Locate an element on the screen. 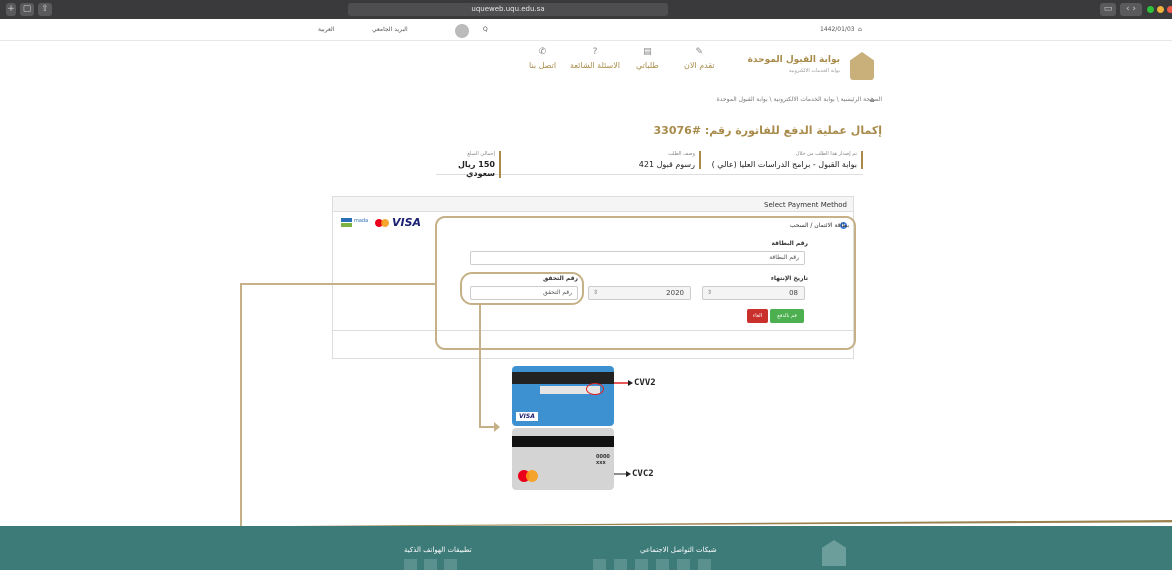  mastercard-back-image: 0000 xxx is located at coordinates (563, 459).